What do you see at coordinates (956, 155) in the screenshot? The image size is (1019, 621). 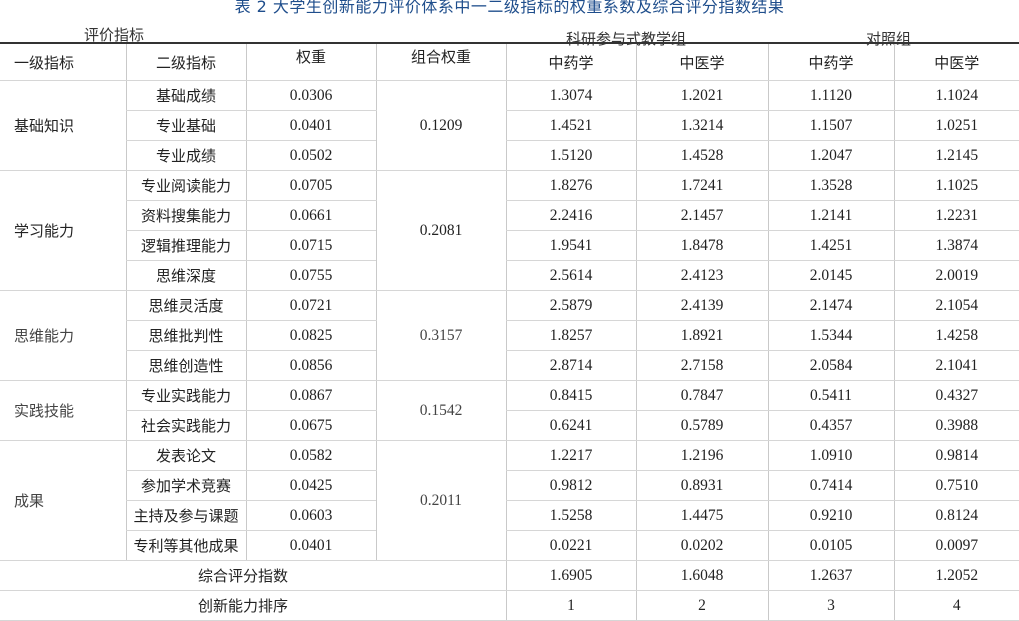 I see `control-medicine-cell: 1.2145` at bounding box center [956, 155].